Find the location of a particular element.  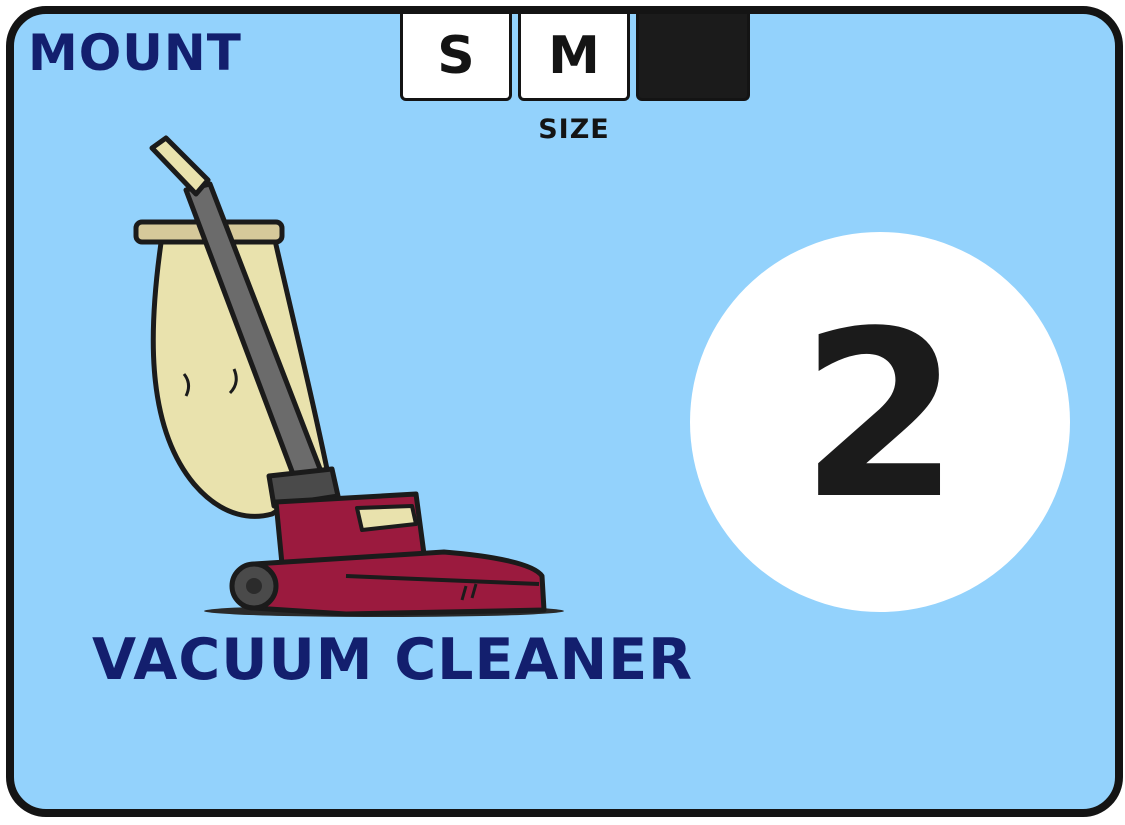

category-label: MOUNT is located at coordinates (135, 53).